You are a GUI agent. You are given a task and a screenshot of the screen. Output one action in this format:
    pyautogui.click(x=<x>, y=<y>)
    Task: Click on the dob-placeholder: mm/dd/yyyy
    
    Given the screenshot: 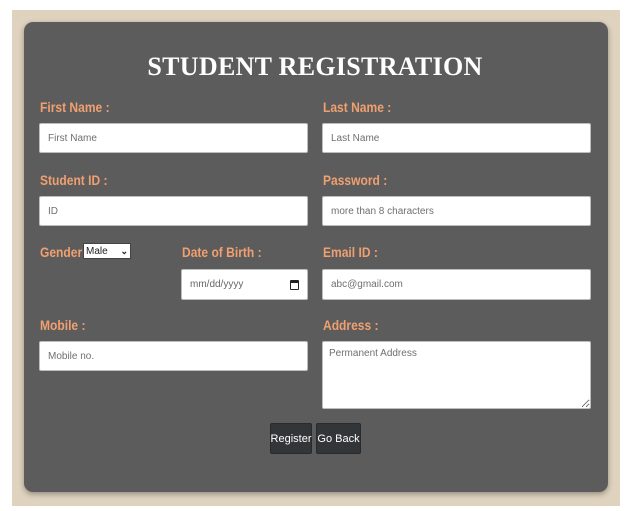 What is the action you would take?
    pyautogui.click(x=217, y=284)
    